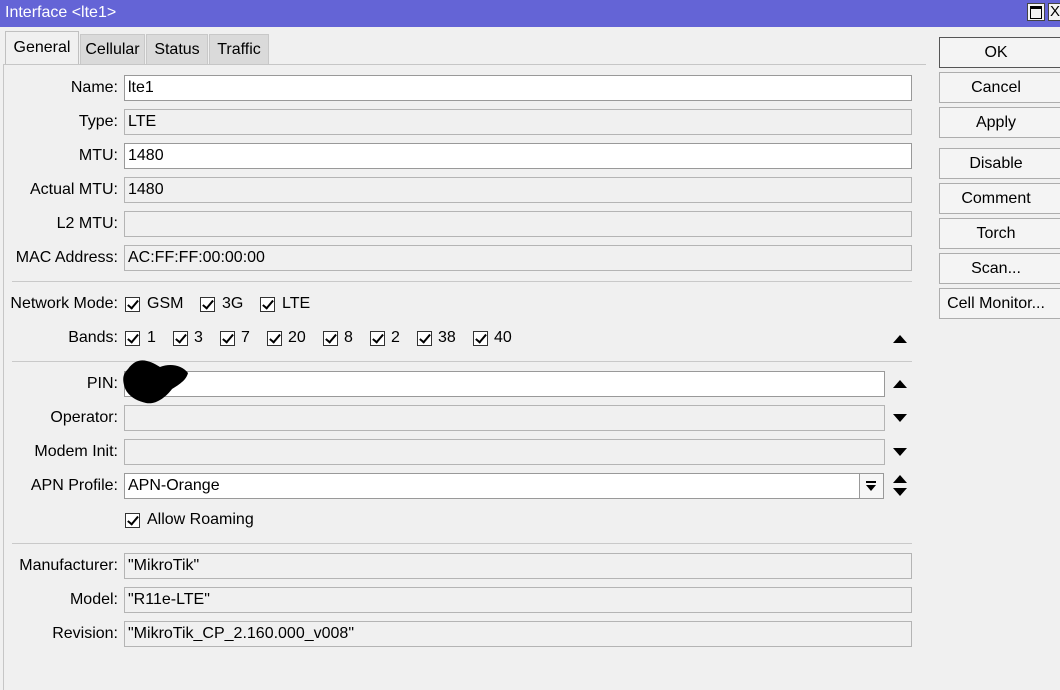 This screenshot has height=690, width=1060. Describe the element at coordinates (900, 418) in the screenshot. I see `operator-expand-icon` at that location.